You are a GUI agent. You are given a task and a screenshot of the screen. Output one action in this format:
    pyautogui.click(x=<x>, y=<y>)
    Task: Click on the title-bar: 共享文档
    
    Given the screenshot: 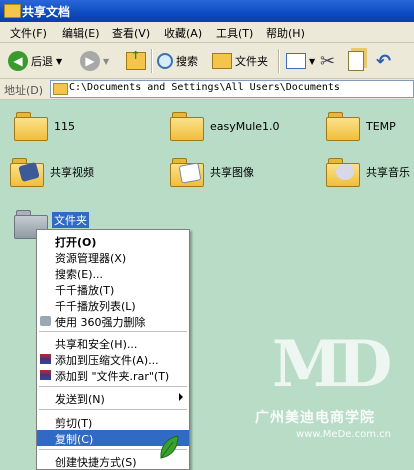 What is the action you would take?
    pyautogui.click(x=207, y=11)
    